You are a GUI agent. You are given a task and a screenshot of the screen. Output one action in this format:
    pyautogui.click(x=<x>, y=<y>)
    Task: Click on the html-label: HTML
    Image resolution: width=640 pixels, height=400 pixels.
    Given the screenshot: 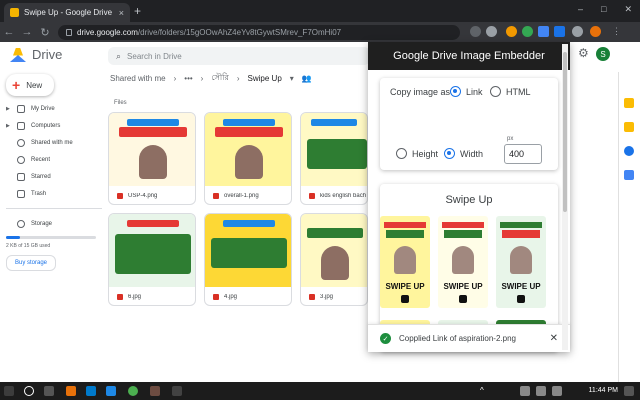 What is the action you would take?
    pyautogui.click(x=518, y=92)
    